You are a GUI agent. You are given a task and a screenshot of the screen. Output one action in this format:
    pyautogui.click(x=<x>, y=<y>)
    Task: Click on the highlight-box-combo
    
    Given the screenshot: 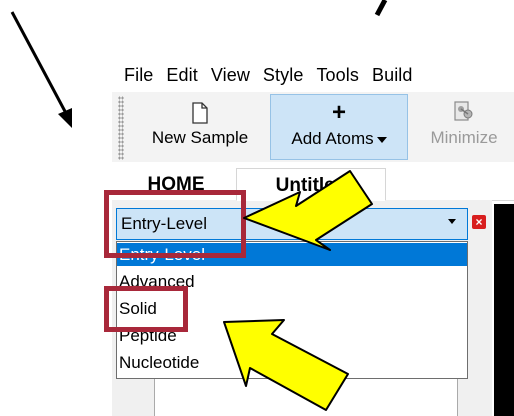 What is the action you would take?
    pyautogui.click(x=175, y=224)
    